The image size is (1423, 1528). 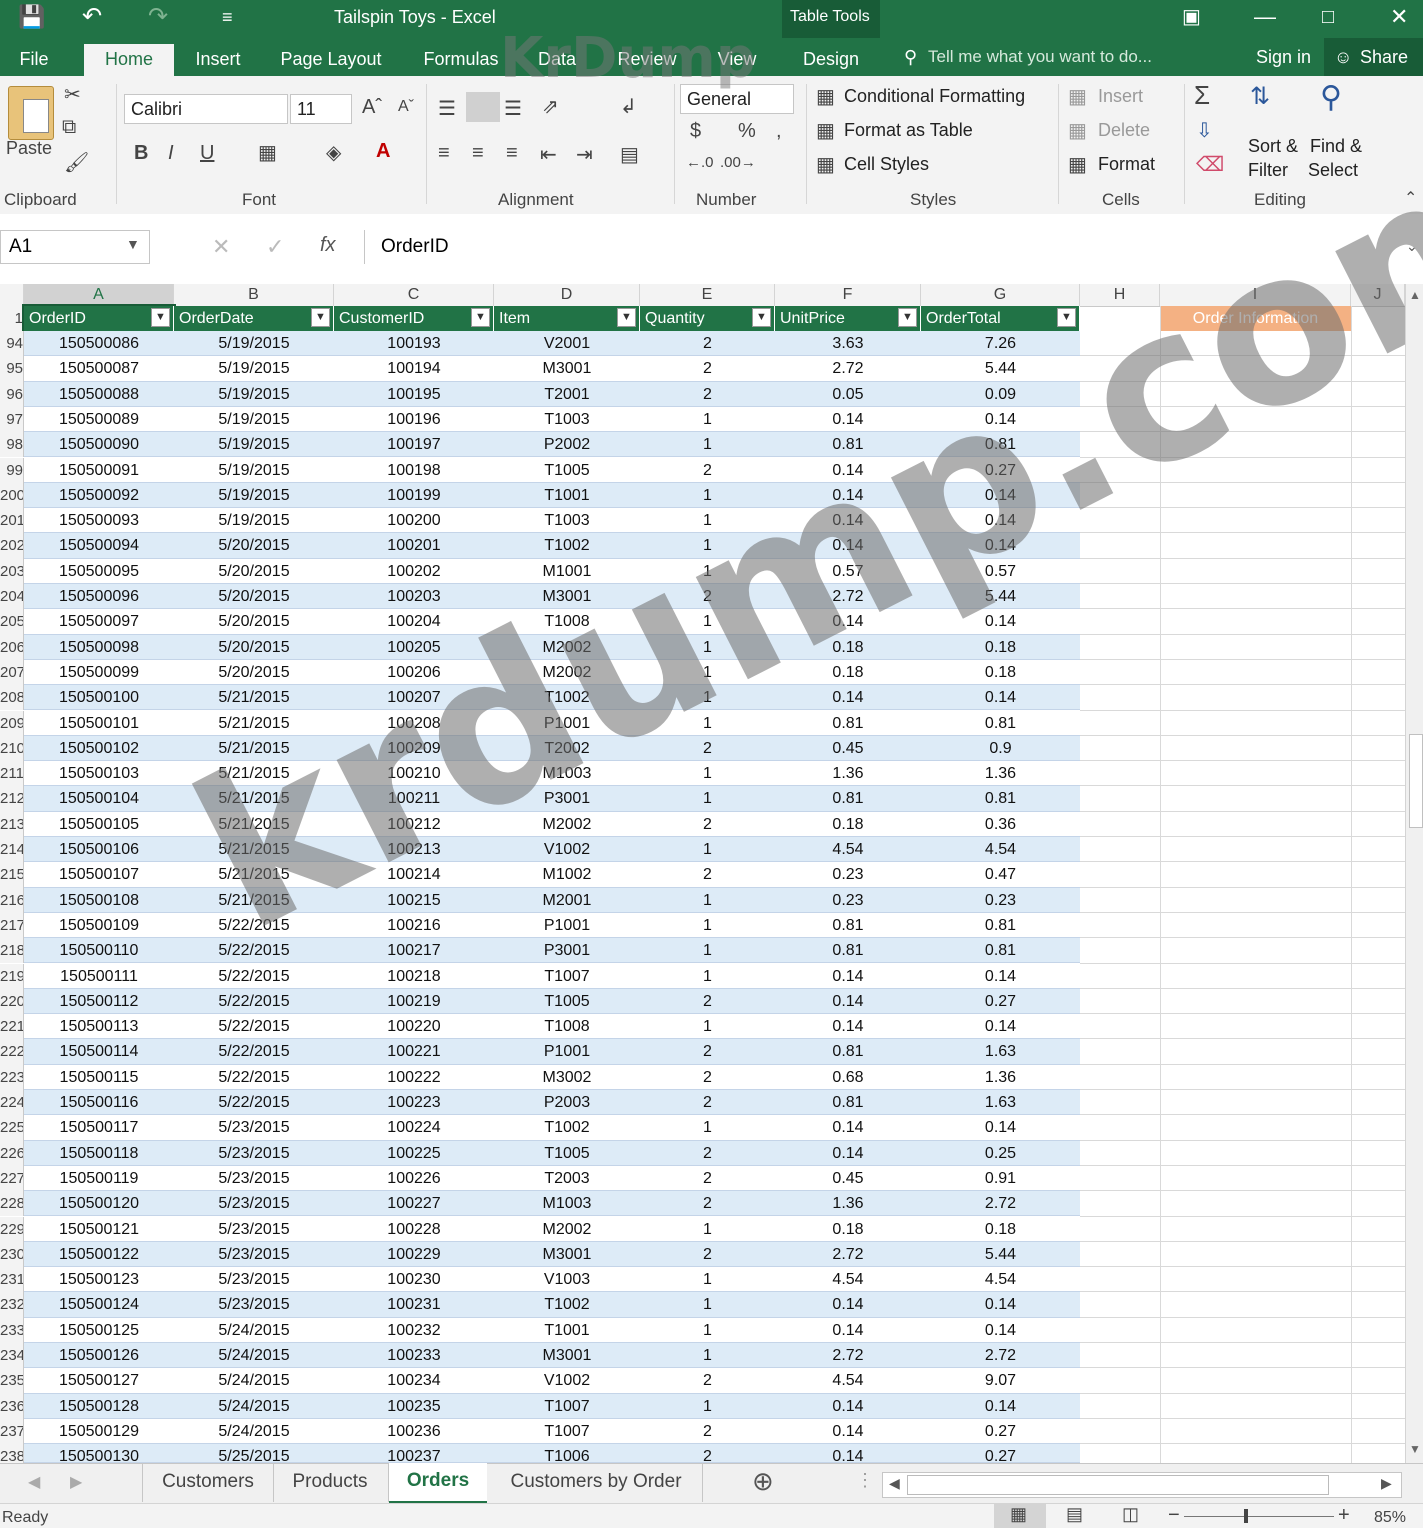 I want to click on cell-customerid: 100196, so click(x=414, y=420).